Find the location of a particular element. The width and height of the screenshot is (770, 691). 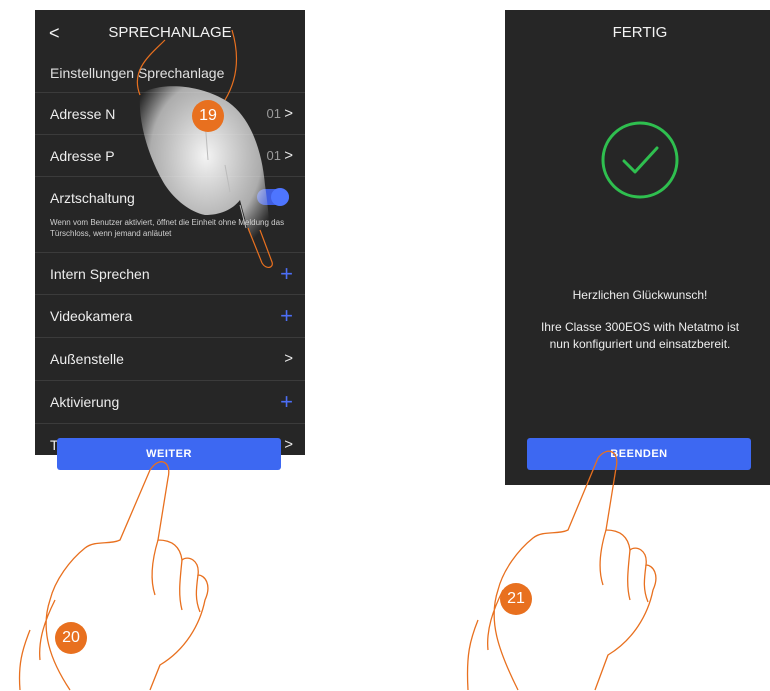

step-badge-20: 20 is located at coordinates (71, 638).